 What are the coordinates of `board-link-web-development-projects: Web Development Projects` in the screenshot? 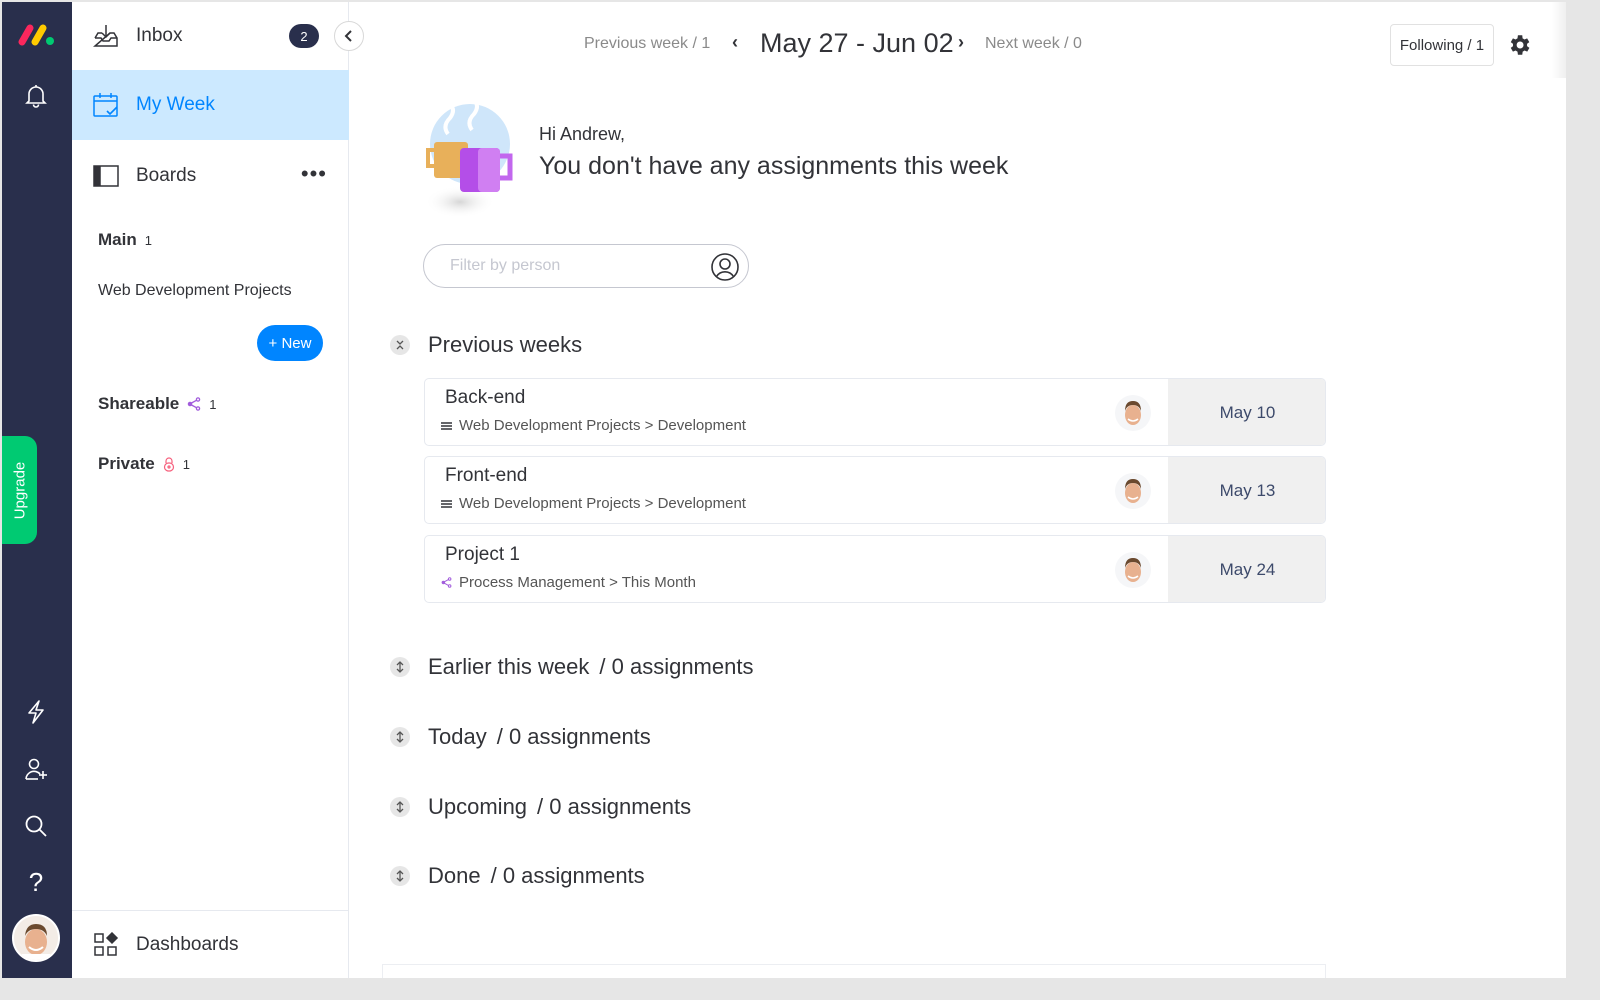 It's located at (195, 291).